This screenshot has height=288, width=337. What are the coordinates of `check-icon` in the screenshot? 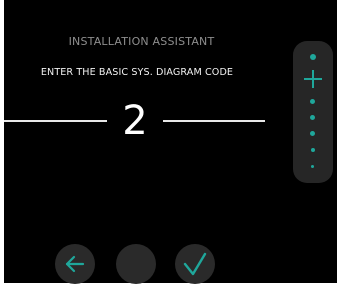 It's located at (195, 264).